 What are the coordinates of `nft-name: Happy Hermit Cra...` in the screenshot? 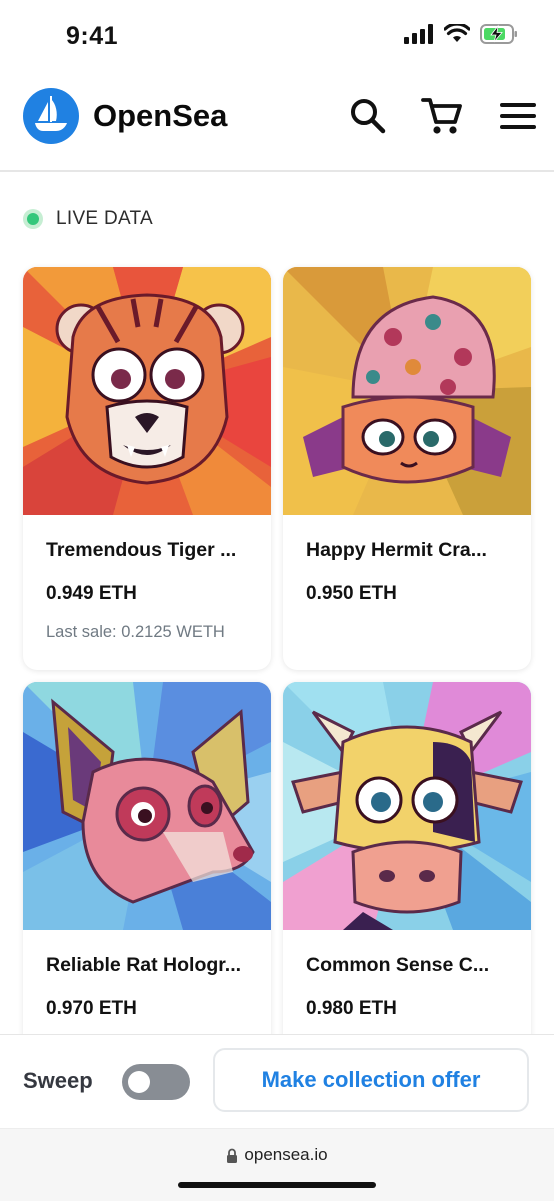 It's located at (396, 550).